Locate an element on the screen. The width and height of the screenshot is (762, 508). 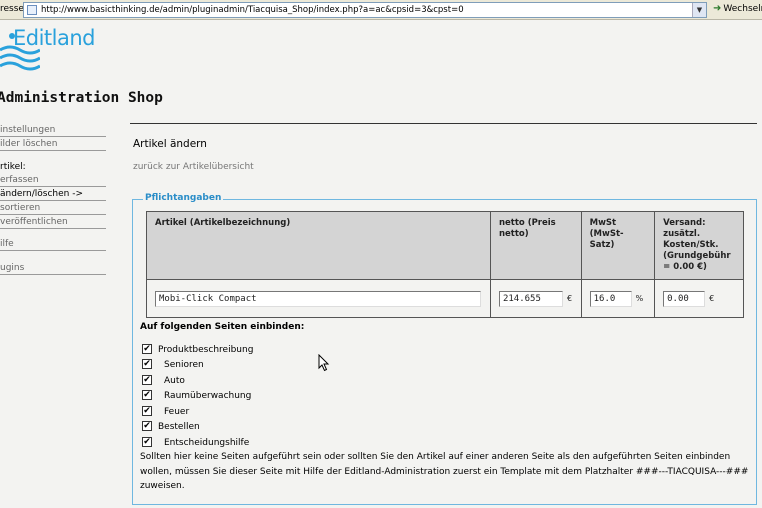
column-header-netto: netto (Preis netto) is located at coordinates (535, 245).